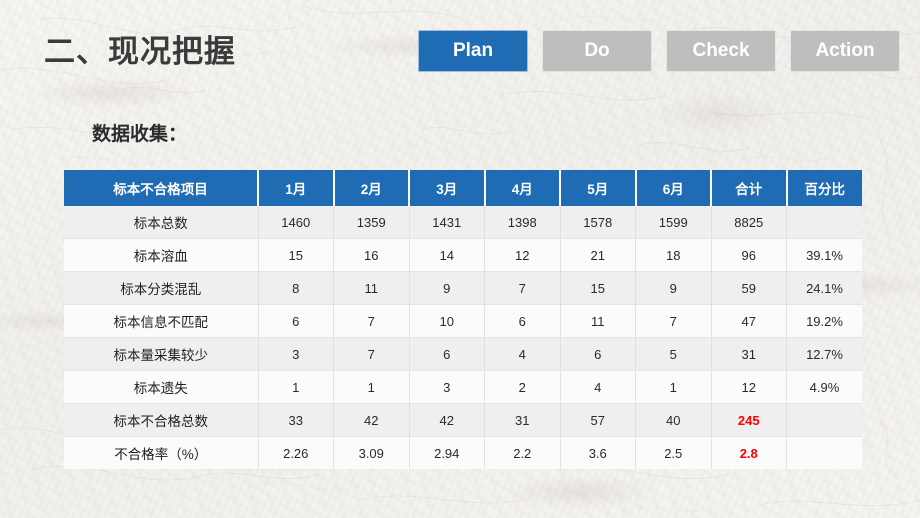 The height and width of the screenshot is (518, 920). I want to click on row-label: 标本分类混乱, so click(161, 288).